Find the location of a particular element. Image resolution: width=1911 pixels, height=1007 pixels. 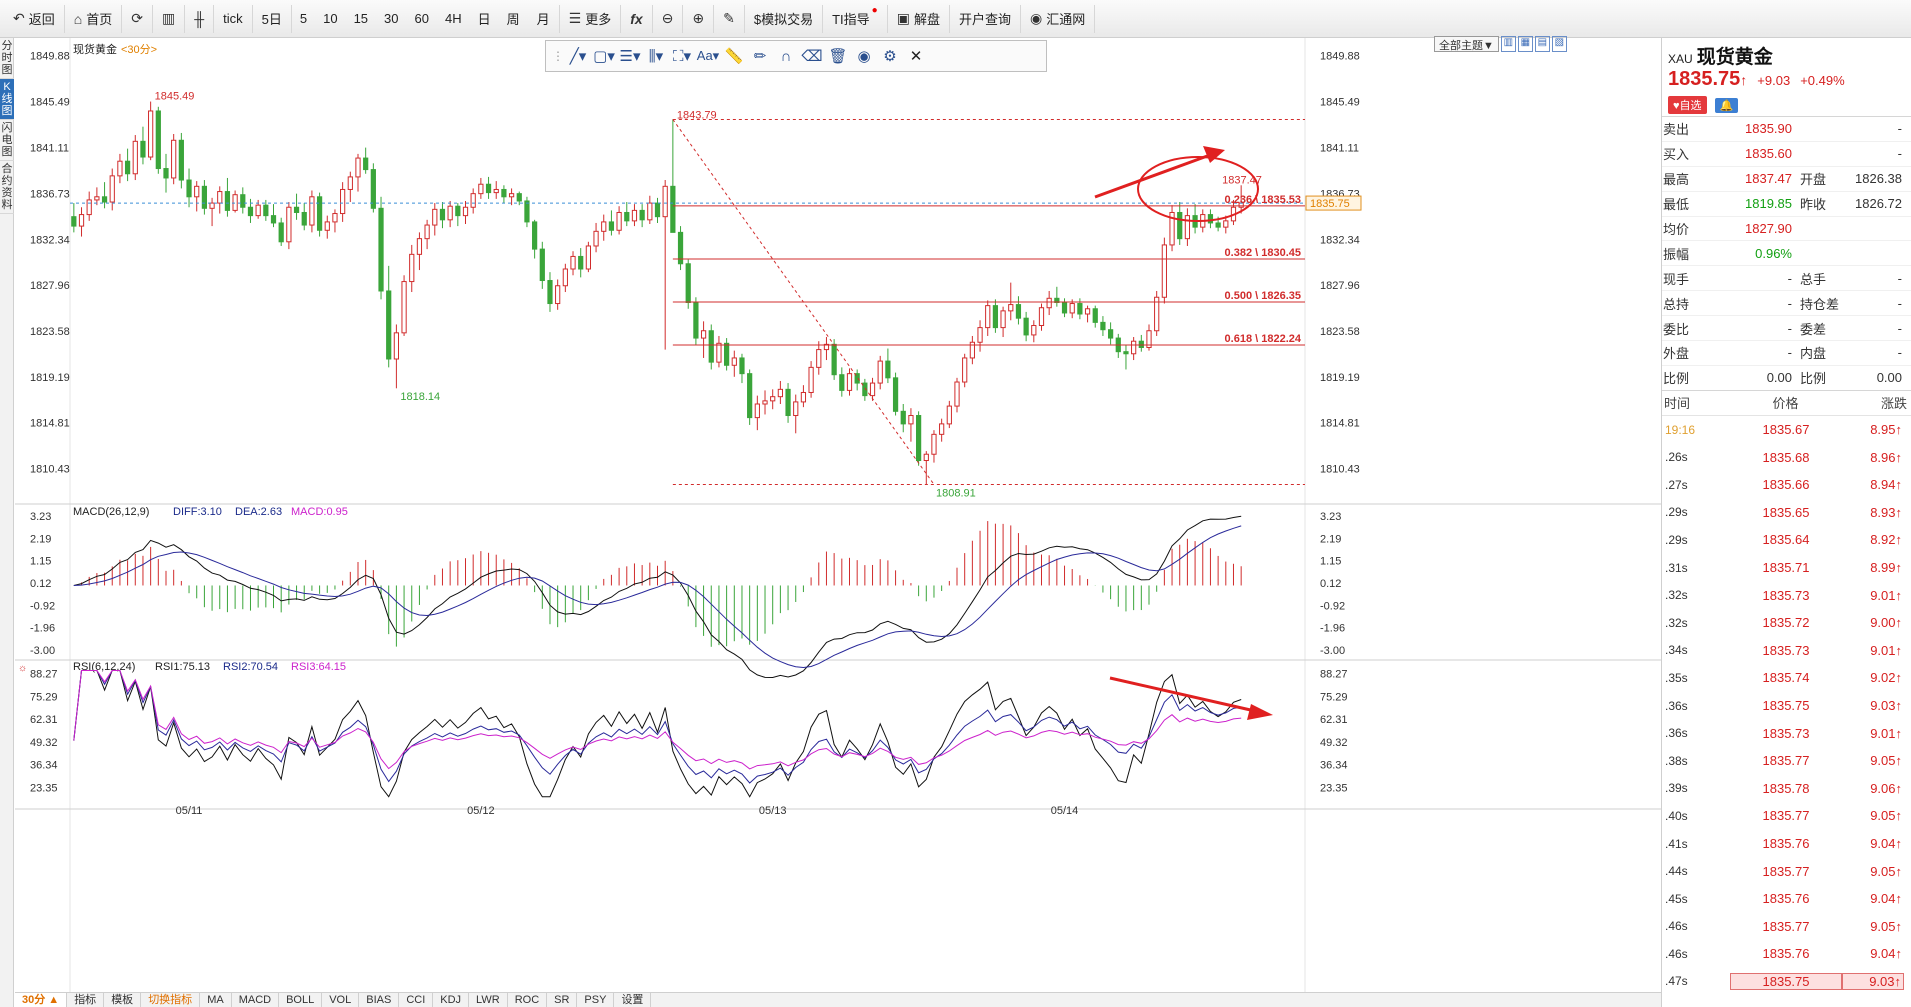

eye-icon: ◉ is located at coordinates (864, 56).